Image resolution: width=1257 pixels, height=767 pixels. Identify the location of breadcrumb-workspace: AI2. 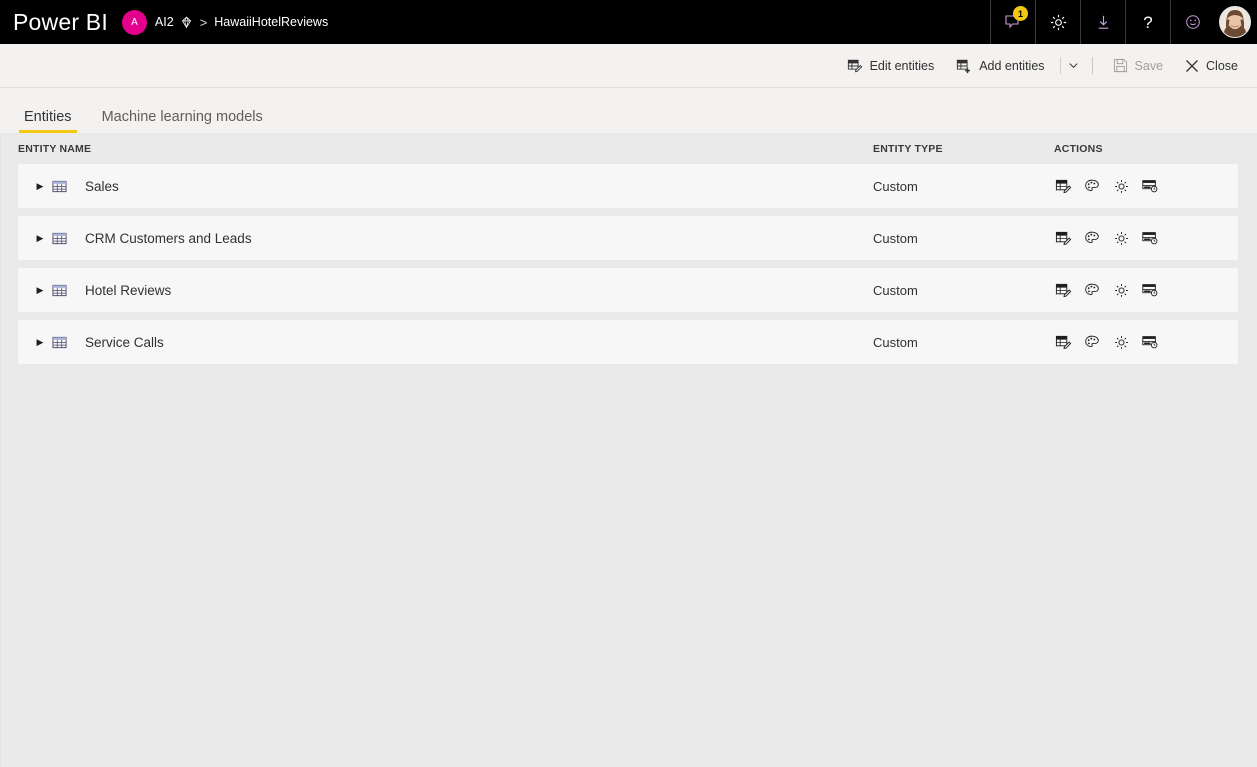
(164, 22).